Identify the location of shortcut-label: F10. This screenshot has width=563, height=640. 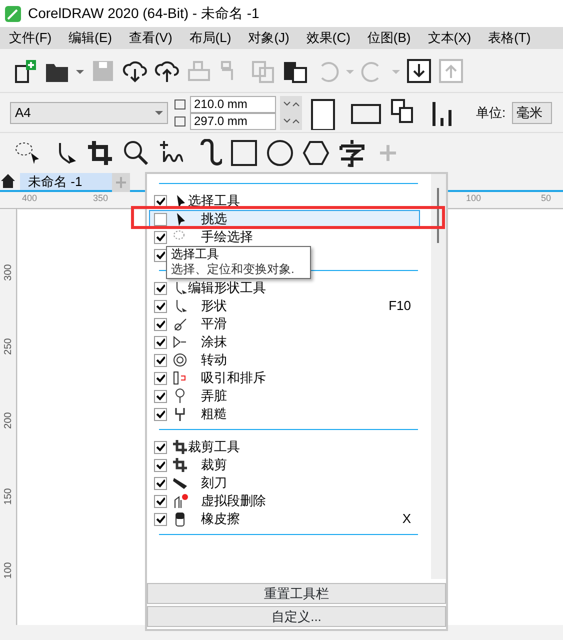
(400, 306).